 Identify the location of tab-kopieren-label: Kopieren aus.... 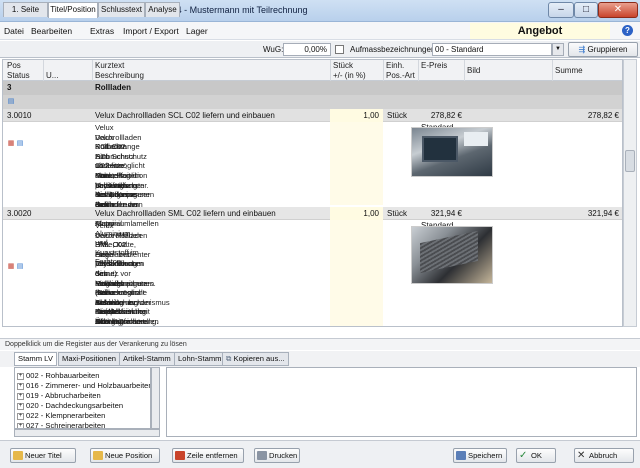
(259, 358).